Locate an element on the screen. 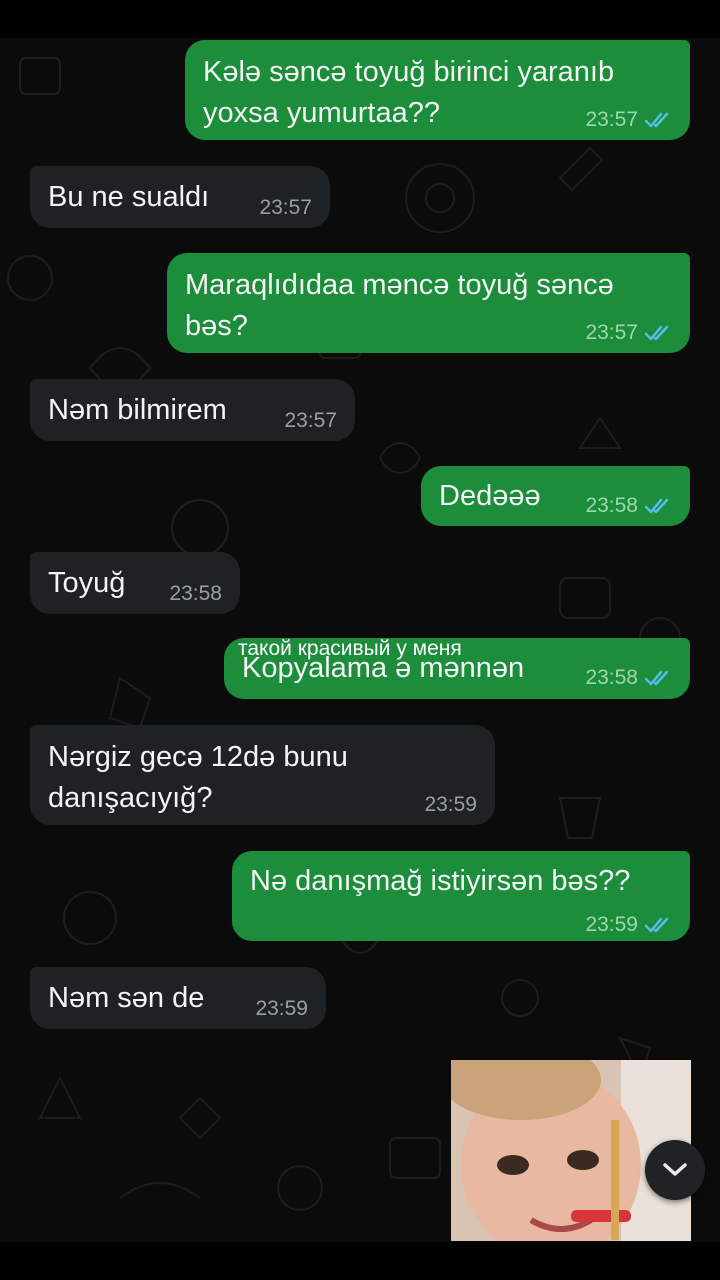 This screenshot has height=1280, width=720. message-text: Kələ səncə toyuğ birinci yaranıb is located at coordinates (409, 72).